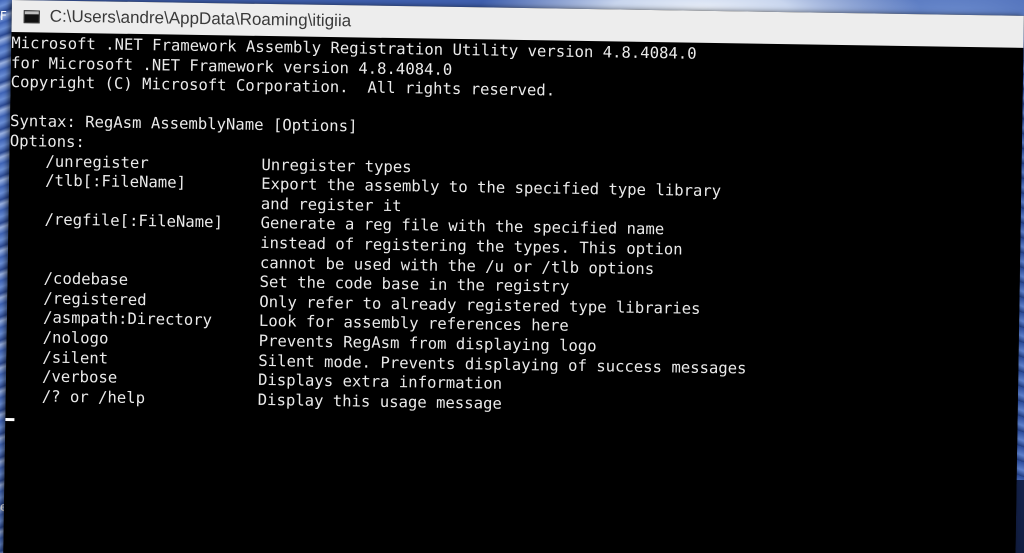 The height and width of the screenshot is (553, 1024). Describe the element at coordinates (3, 16) in the screenshot. I see `desktop-edge-text-top: F` at that location.